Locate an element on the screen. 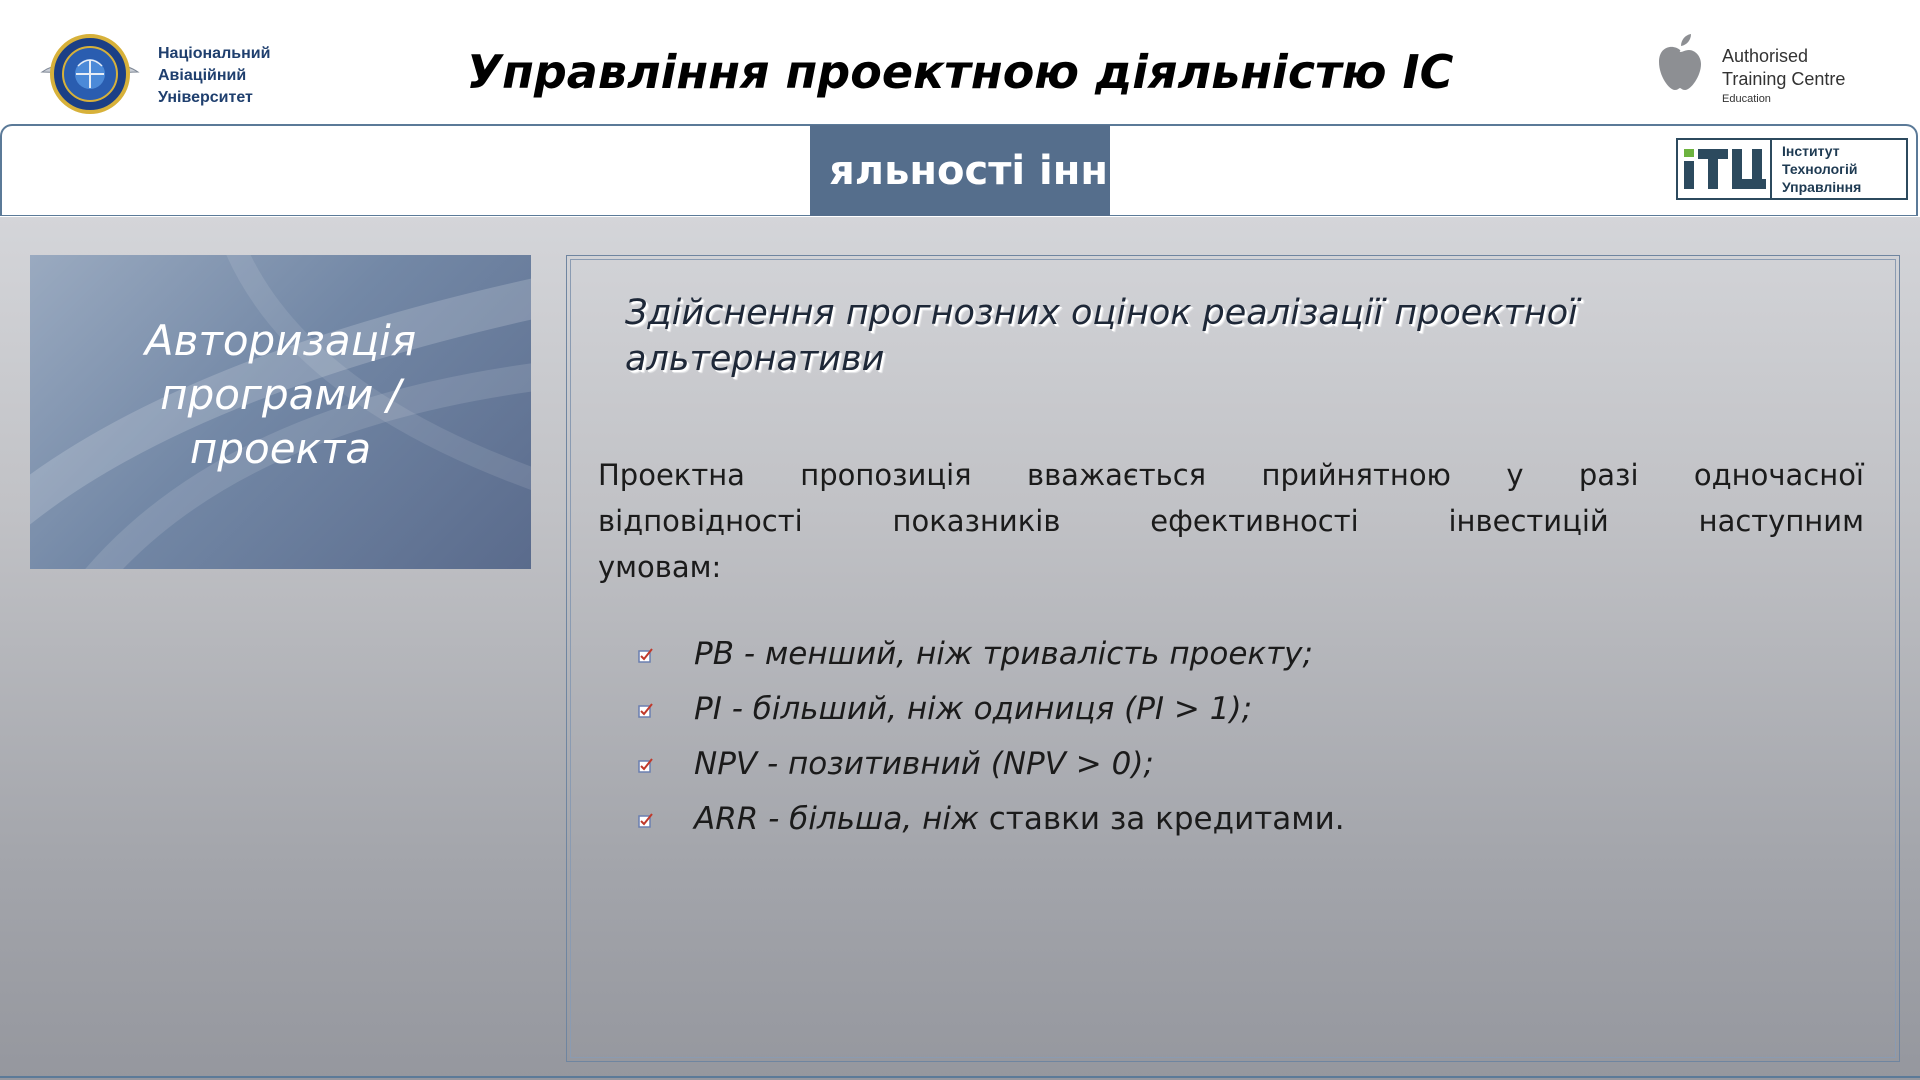  university-name: Національний Авіаційний Університет is located at coordinates (214, 76).